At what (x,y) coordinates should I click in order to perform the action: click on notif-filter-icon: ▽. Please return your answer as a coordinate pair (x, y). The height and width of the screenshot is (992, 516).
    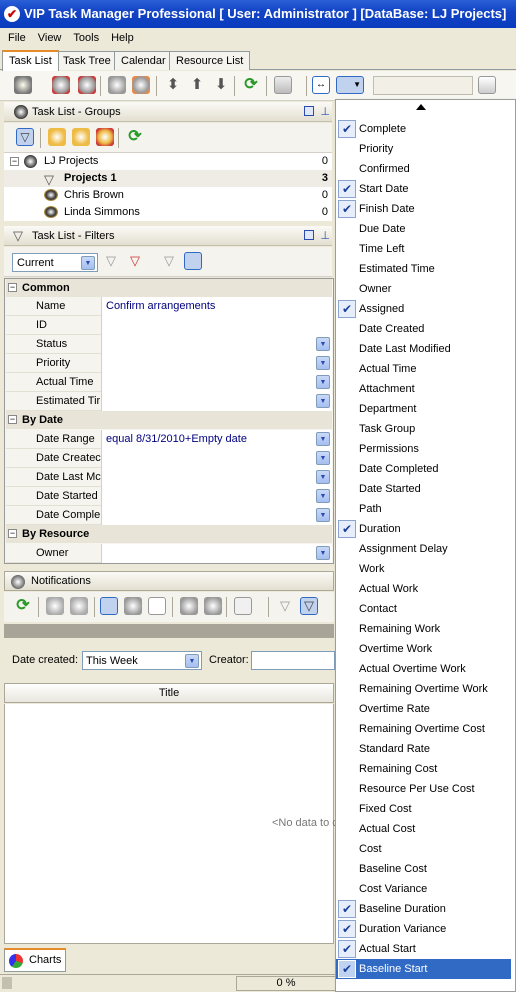
    Looking at the image, I should click on (285, 606).